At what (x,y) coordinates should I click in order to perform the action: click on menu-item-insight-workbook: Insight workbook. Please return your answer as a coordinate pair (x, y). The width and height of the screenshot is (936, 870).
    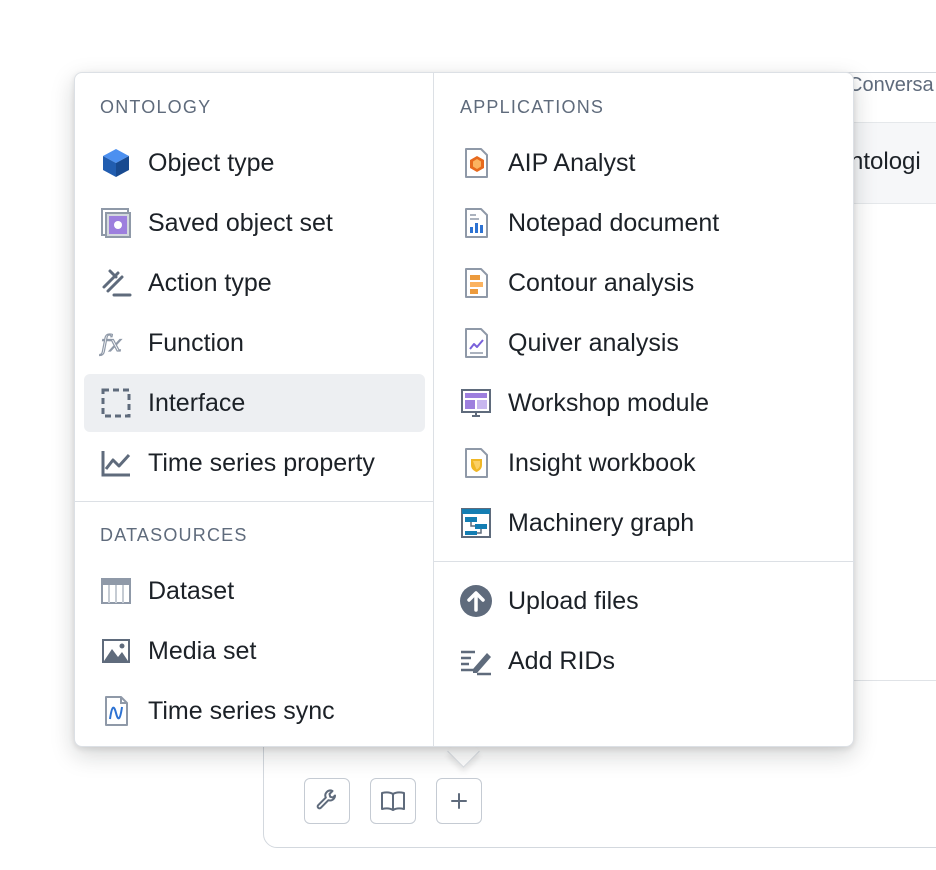
    Looking at the image, I should click on (644, 463).